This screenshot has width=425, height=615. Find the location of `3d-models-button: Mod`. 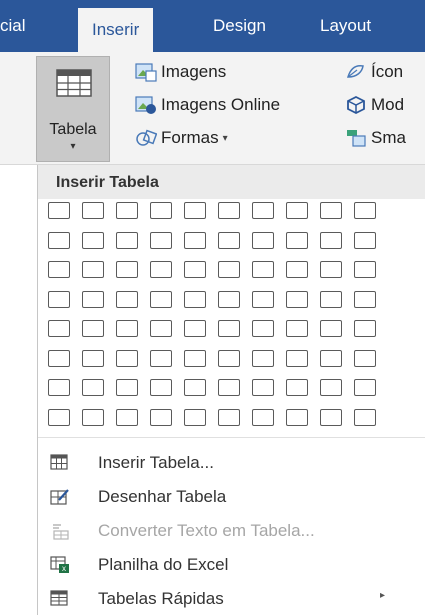

3d-models-button: Mod is located at coordinates (374, 105).